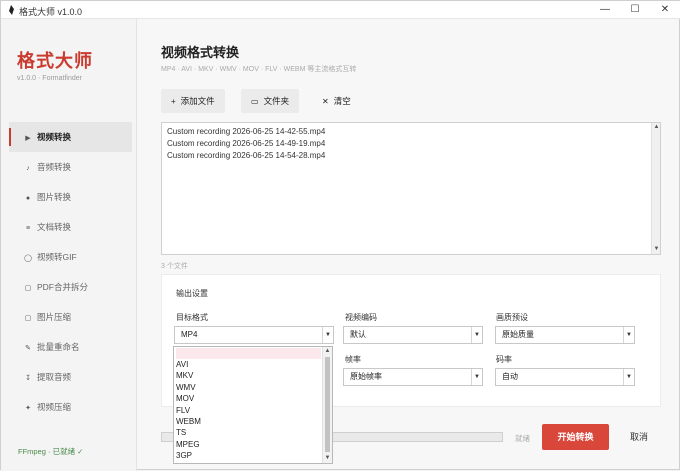 The image size is (680, 471). Describe the element at coordinates (325, 101) in the screenshot. I see `clear-icon: ✕` at that location.